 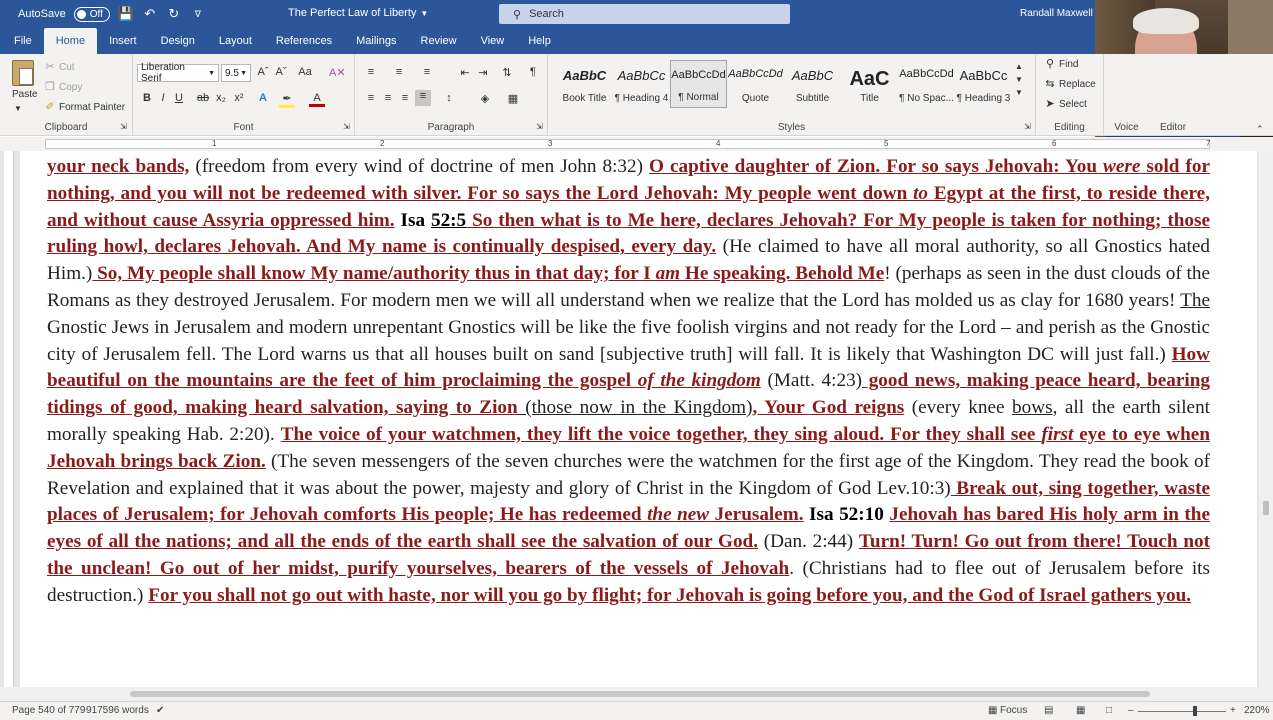 I want to click on multilevel-list-icon: ≡, so click(x=427, y=72).